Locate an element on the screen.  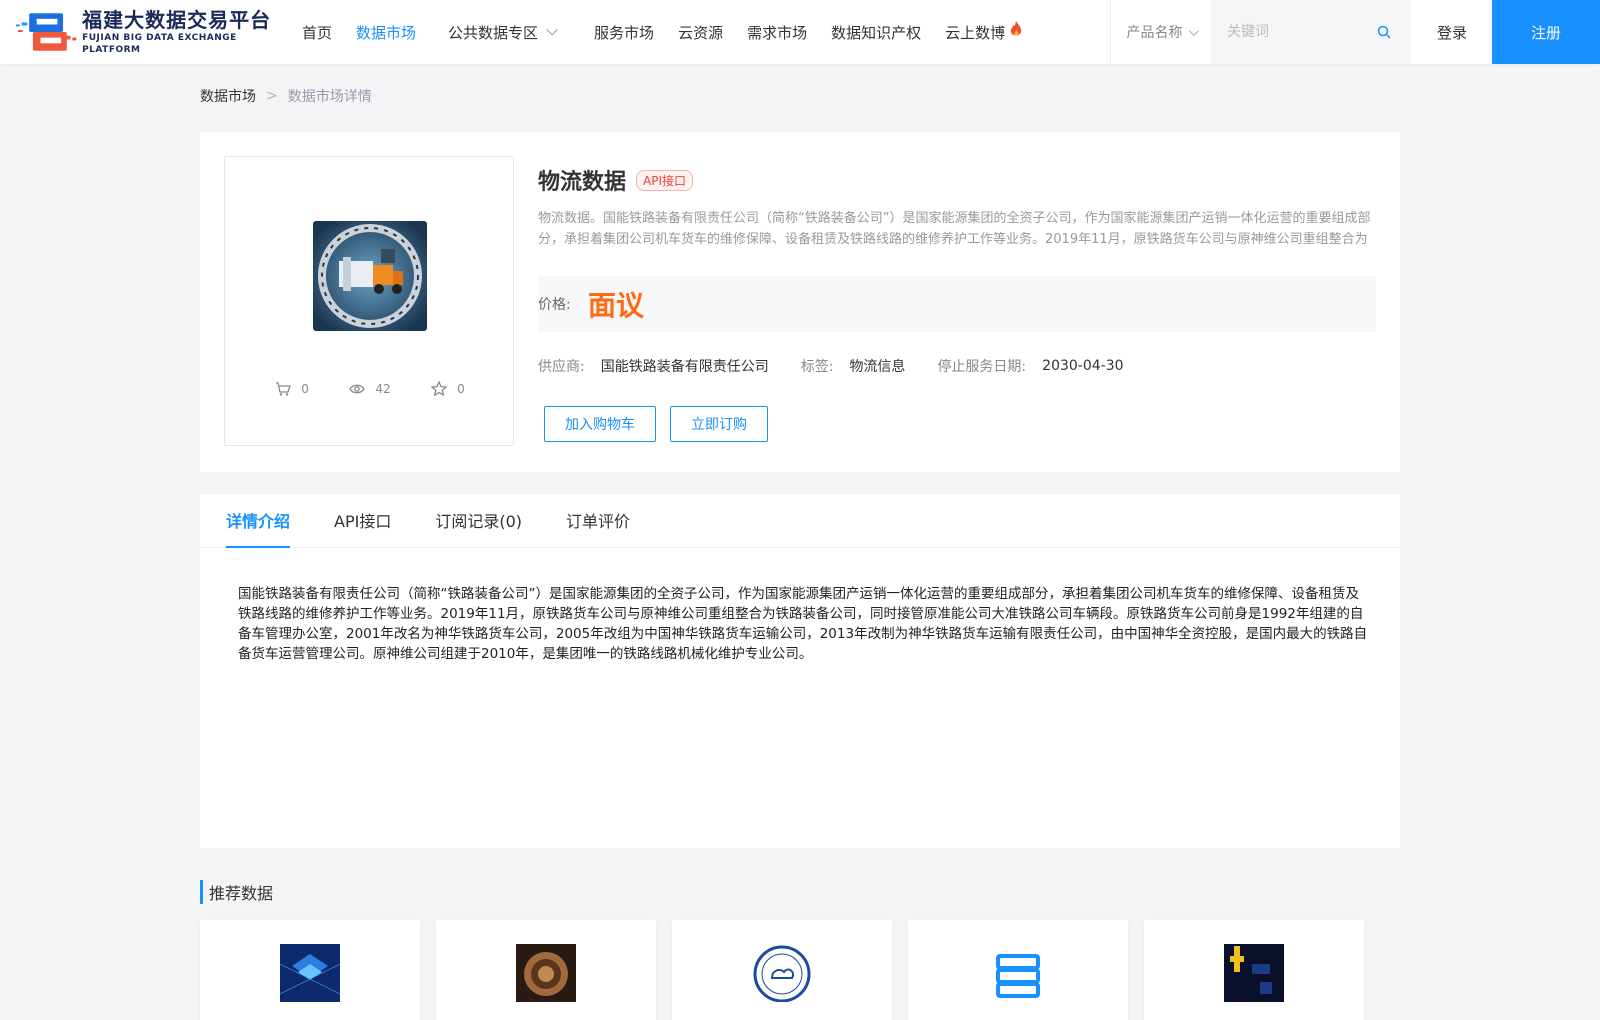
api-badge: API接口 is located at coordinates (665, 180).